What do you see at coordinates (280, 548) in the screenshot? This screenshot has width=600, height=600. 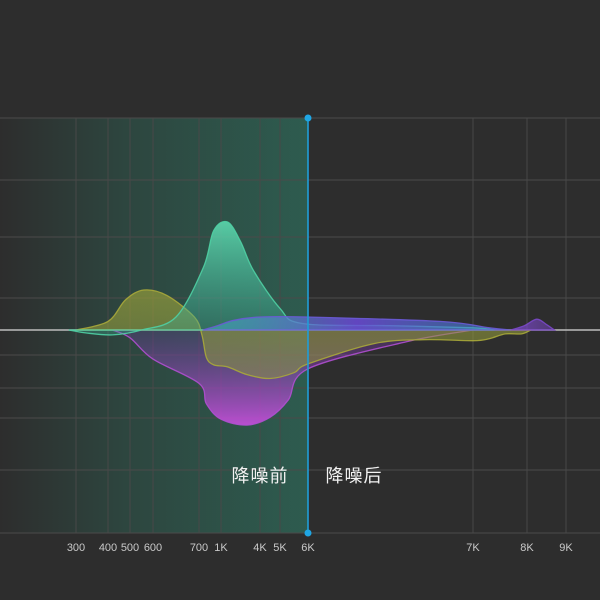 I see `x-tick-label: 5K` at bounding box center [280, 548].